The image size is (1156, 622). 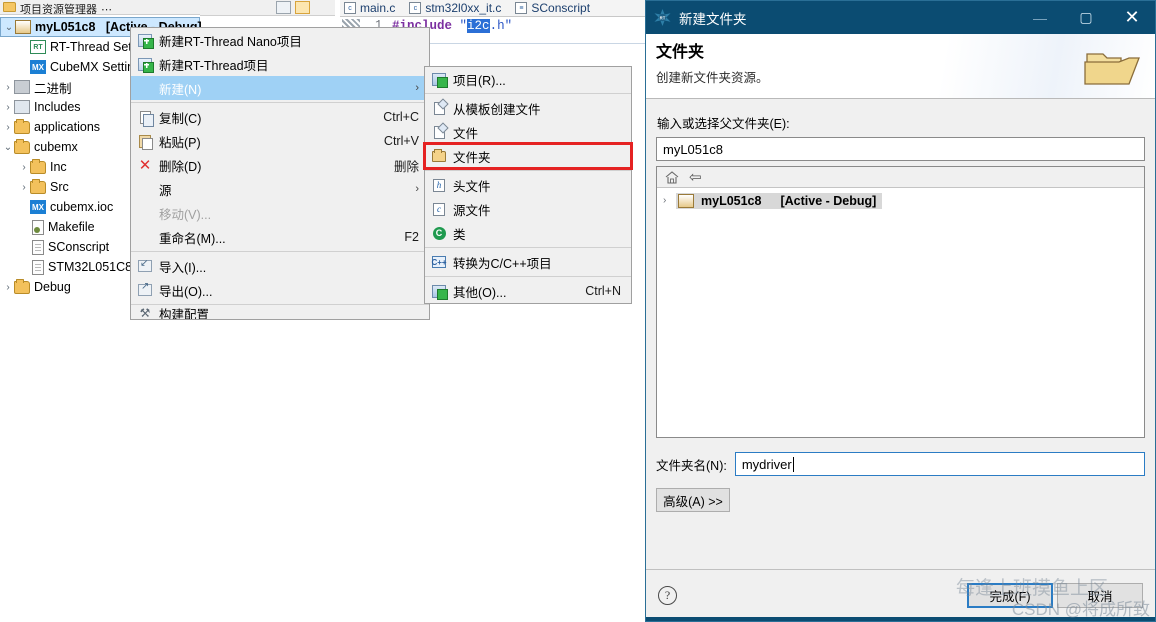 I want to click on submenu-item-: h 头文件, so click(x=528, y=185).